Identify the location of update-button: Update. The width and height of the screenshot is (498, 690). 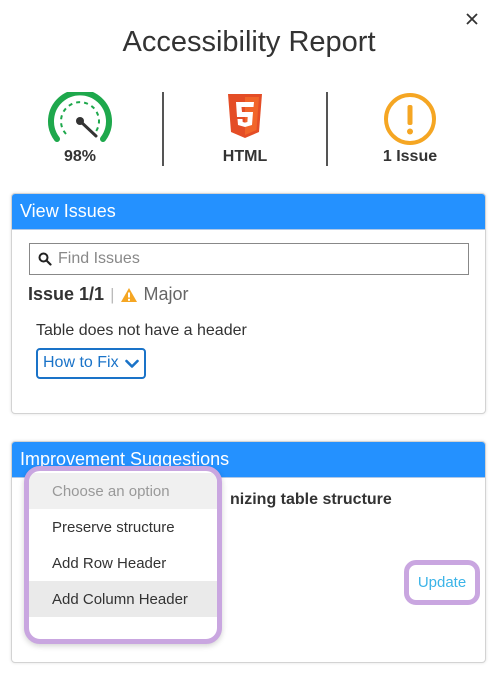
(442, 582).